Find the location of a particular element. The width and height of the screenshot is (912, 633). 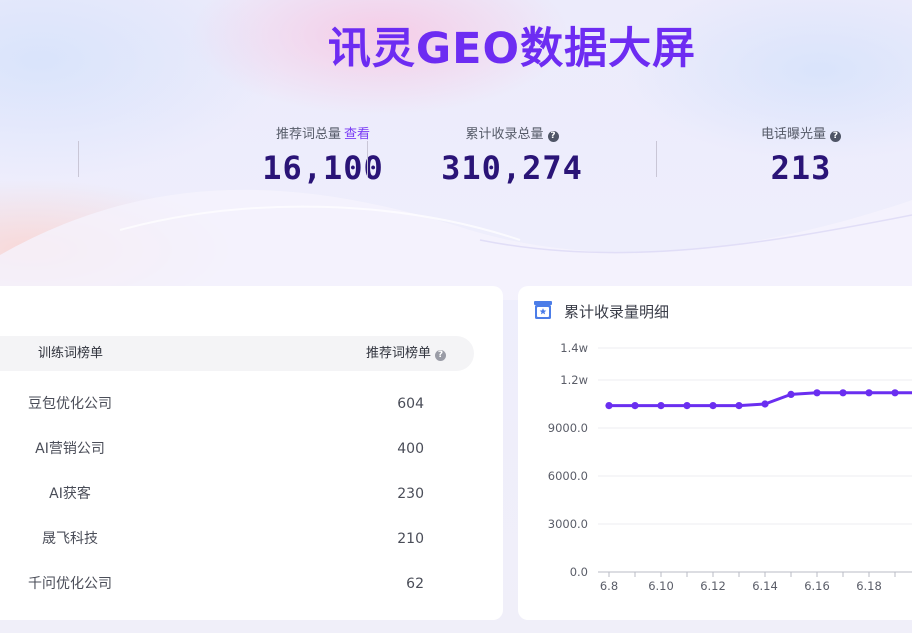

stat-label: 累计收录总量 is located at coordinates (504, 134).